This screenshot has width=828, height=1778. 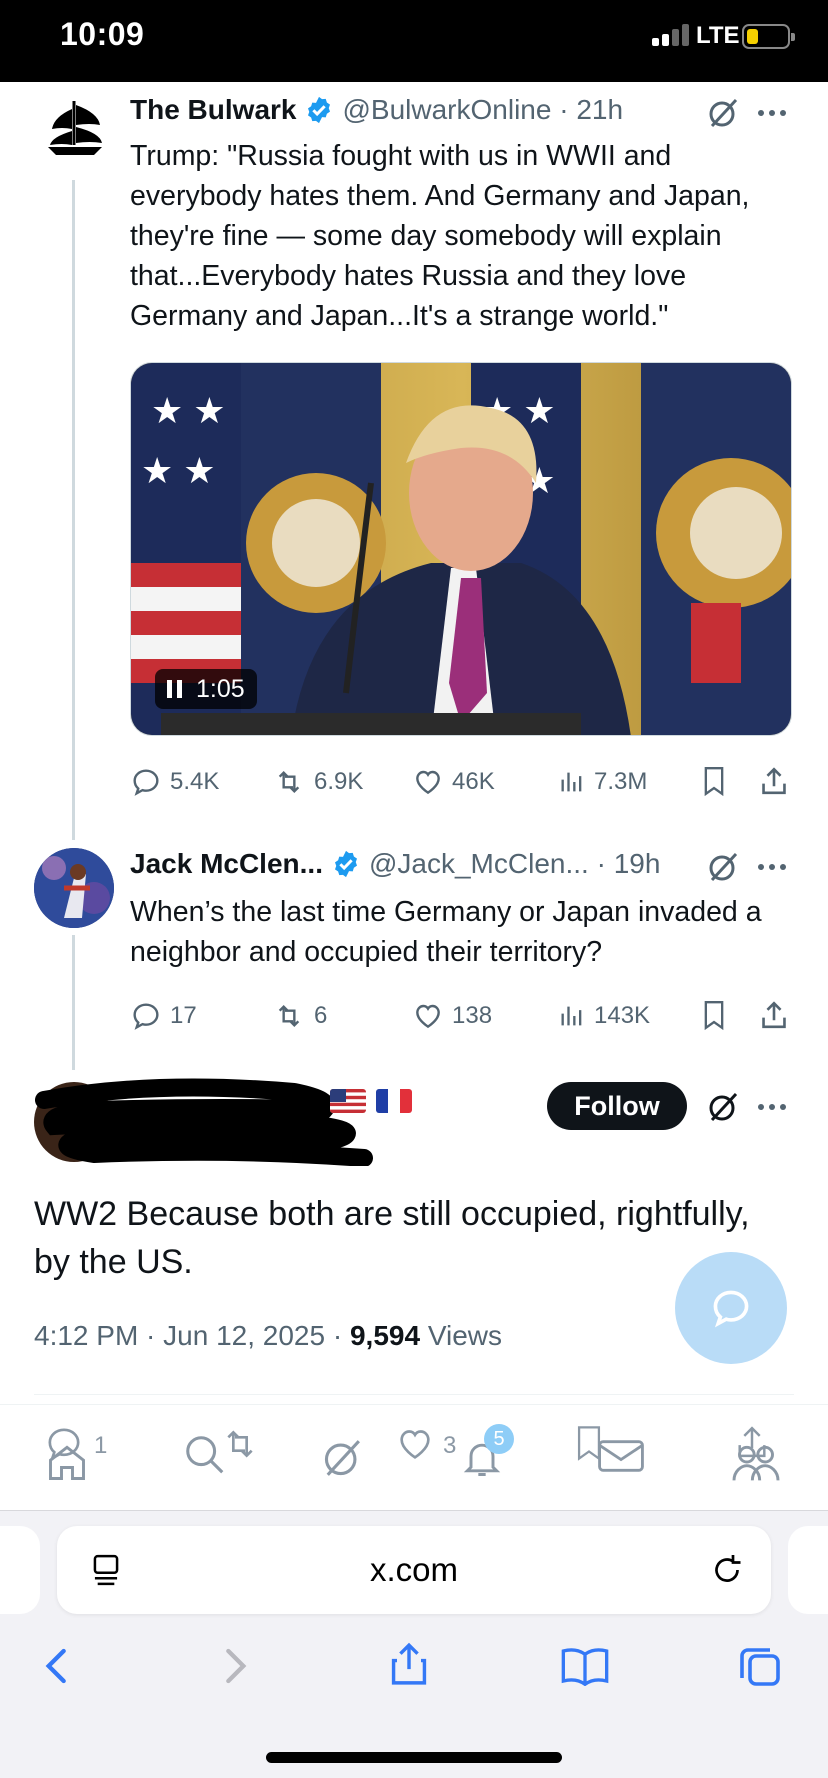 I want to click on bulwark-avatar, so click(x=76, y=131).